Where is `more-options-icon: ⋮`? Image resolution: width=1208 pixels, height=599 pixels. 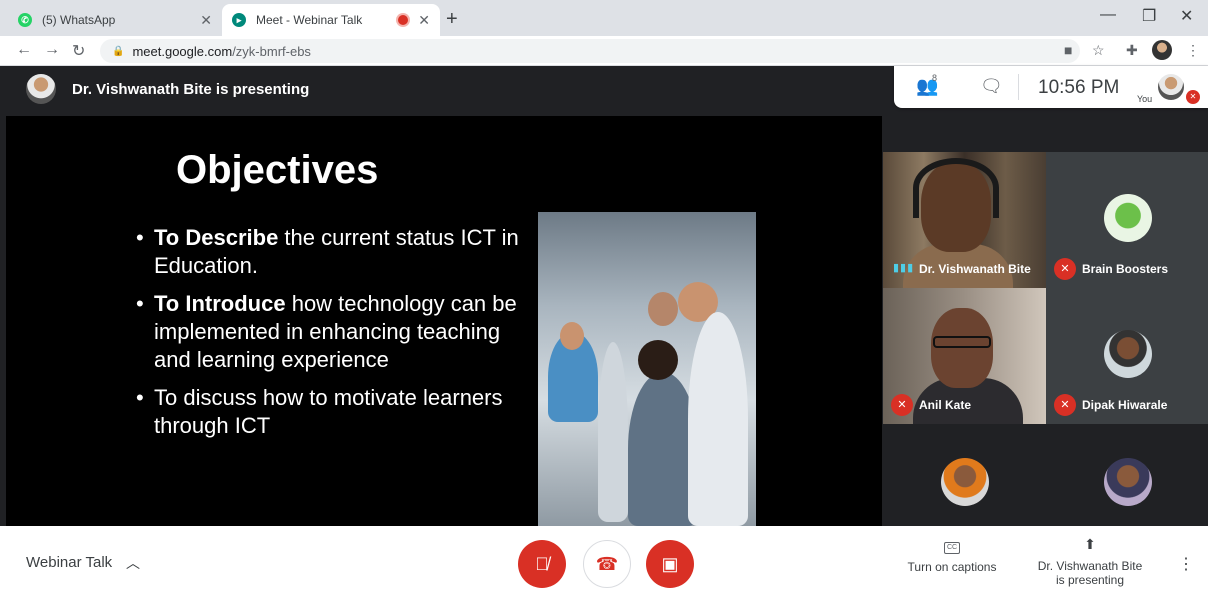
more-options-icon: ⋮ is located at coordinates (1186, 564).